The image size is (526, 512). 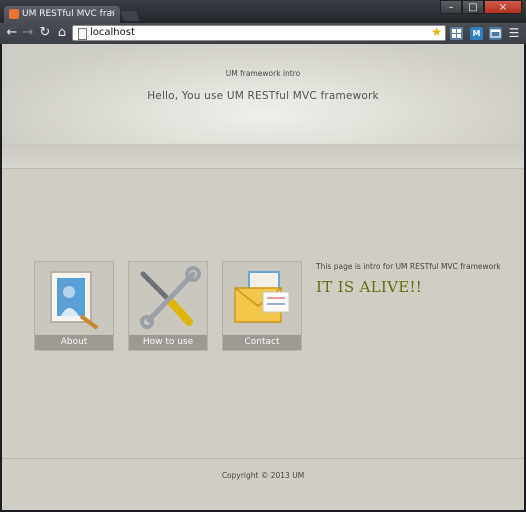 I want to click on tile-how-to-use: How to use, so click(x=168, y=306).